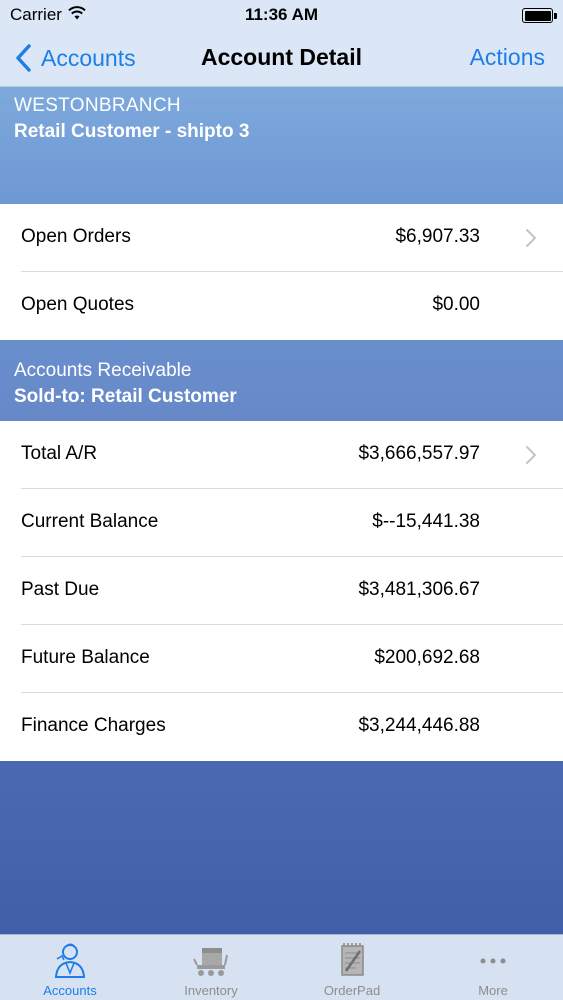 The image size is (563, 1000). I want to click on back-button-label: Accounts, so click(88, 57).